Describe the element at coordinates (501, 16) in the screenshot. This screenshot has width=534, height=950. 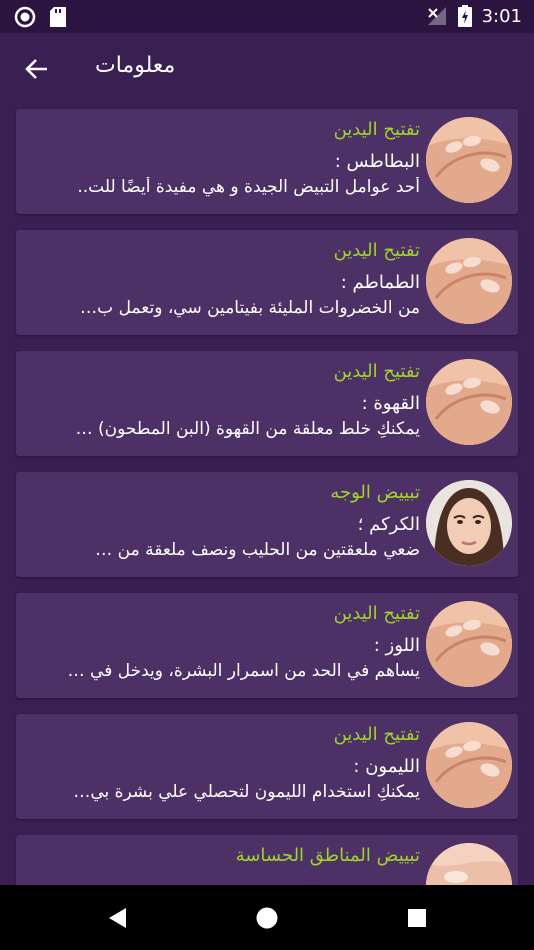
I see `clock: 3:01` at that location.